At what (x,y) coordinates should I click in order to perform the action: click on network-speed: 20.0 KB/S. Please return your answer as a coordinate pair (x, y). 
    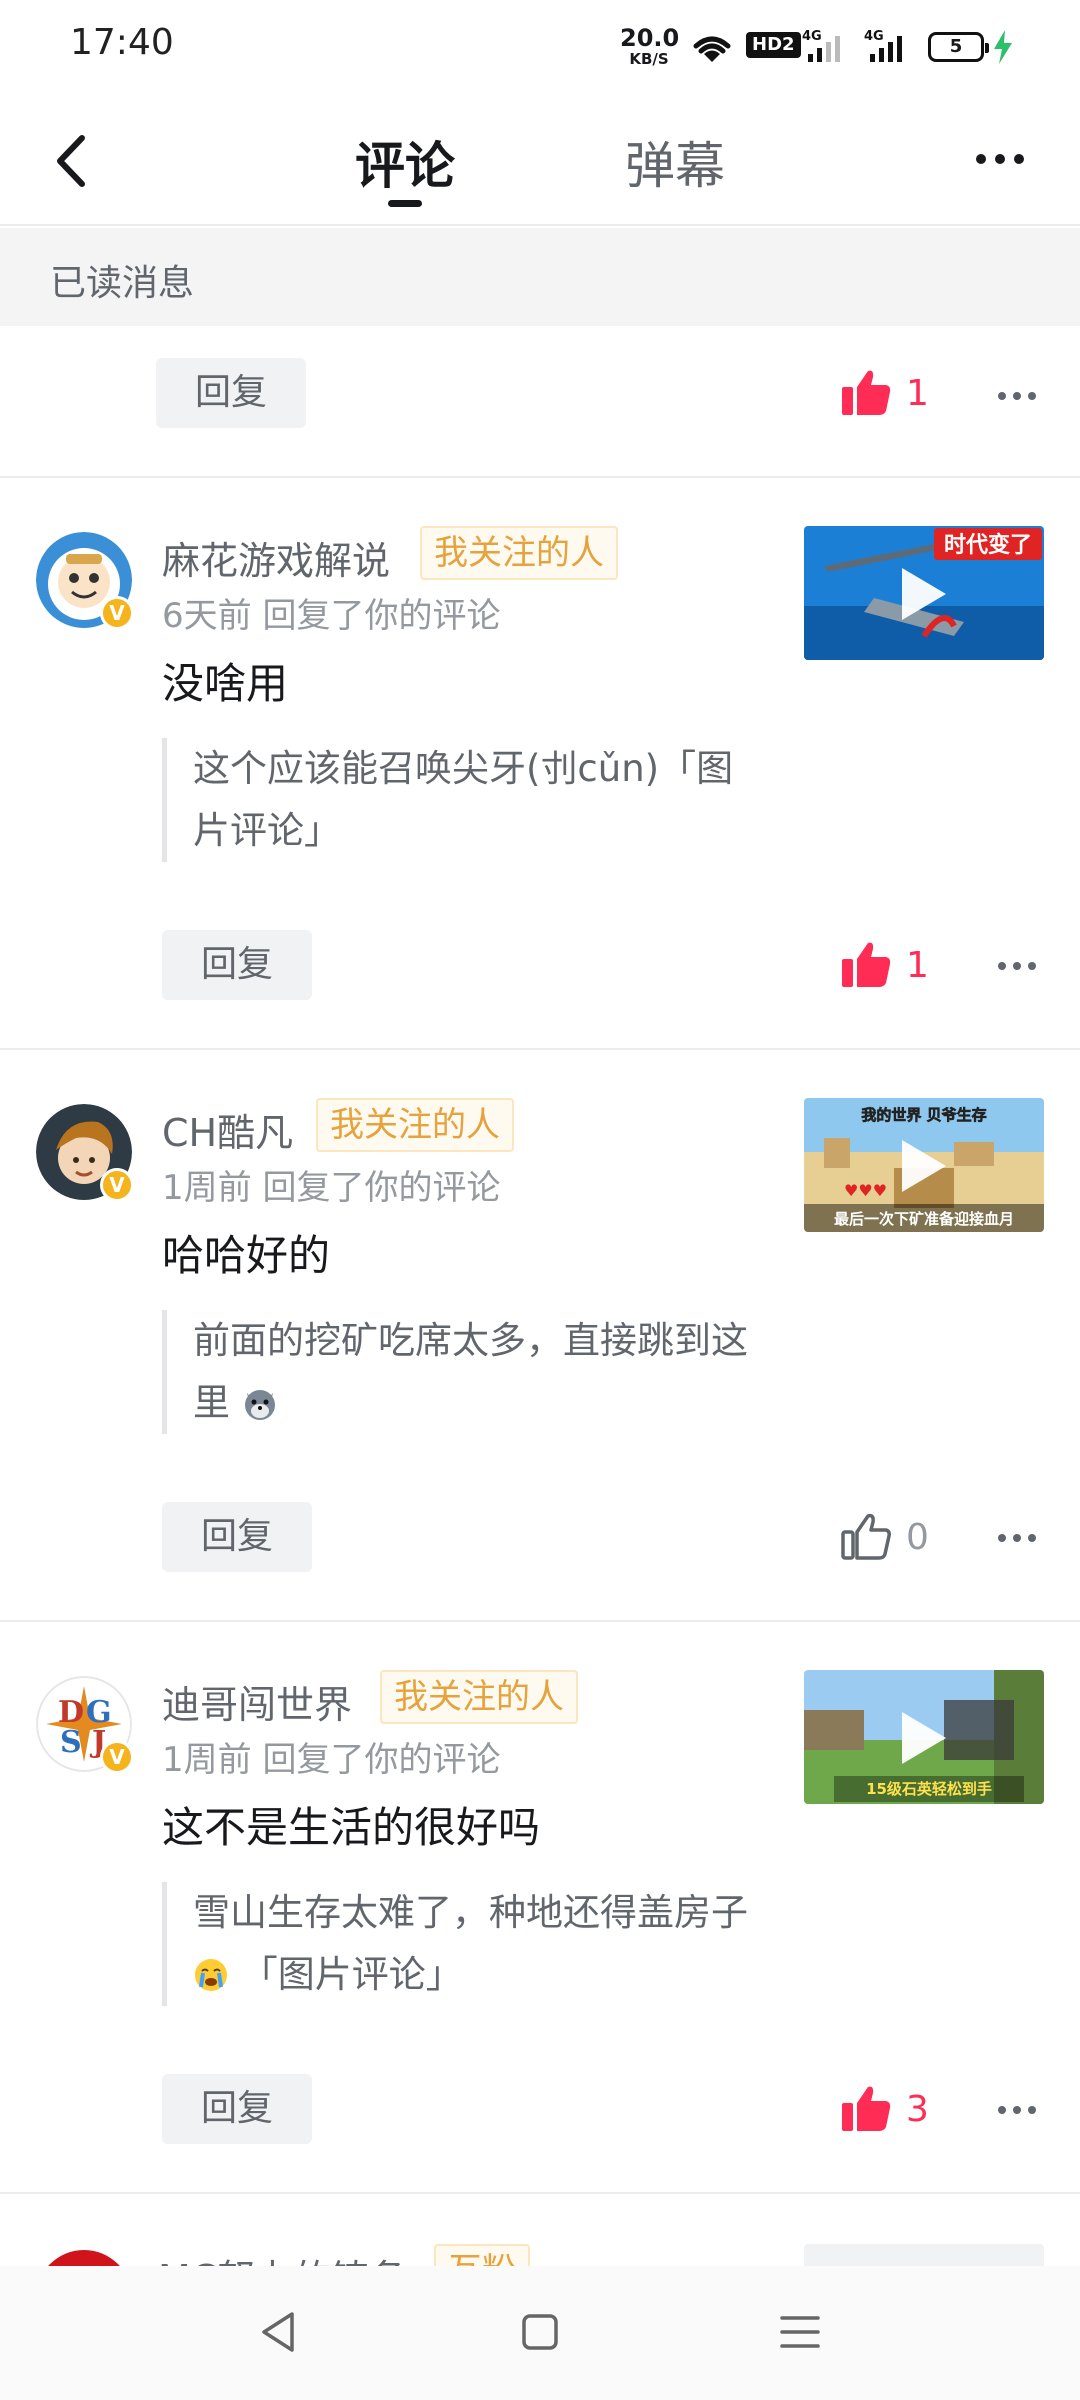
    Looking at the image, I should click on (650, 46).